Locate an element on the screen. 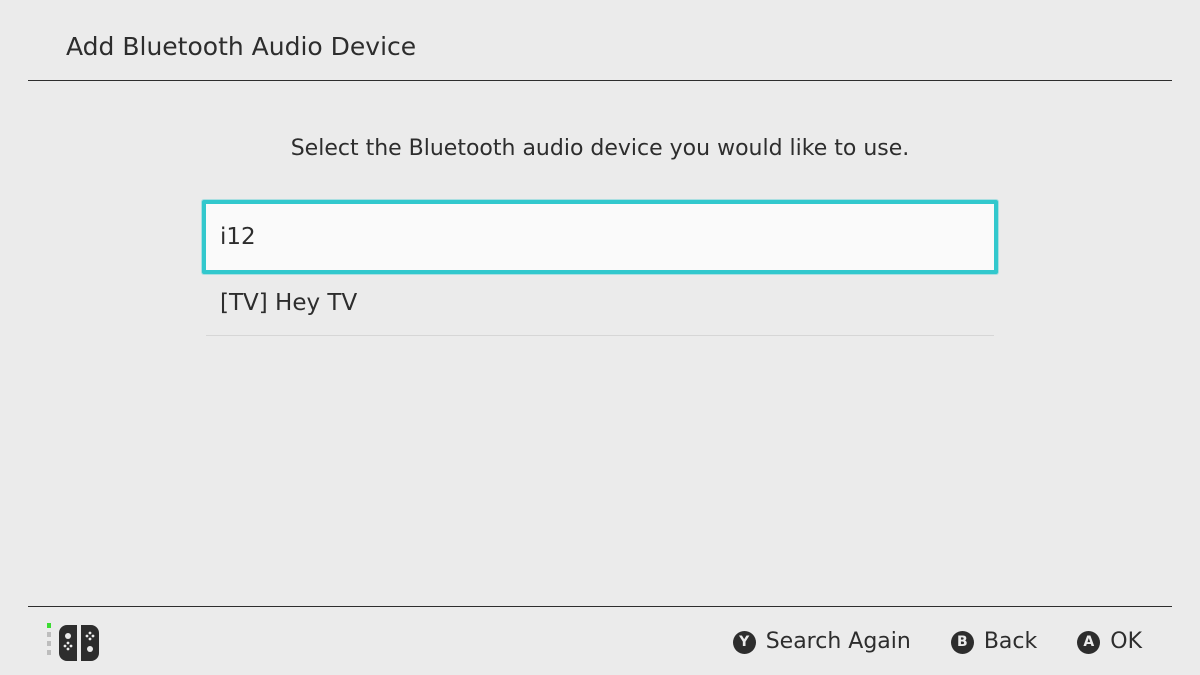  back-button: B Back is located at coordinates (994, 642).